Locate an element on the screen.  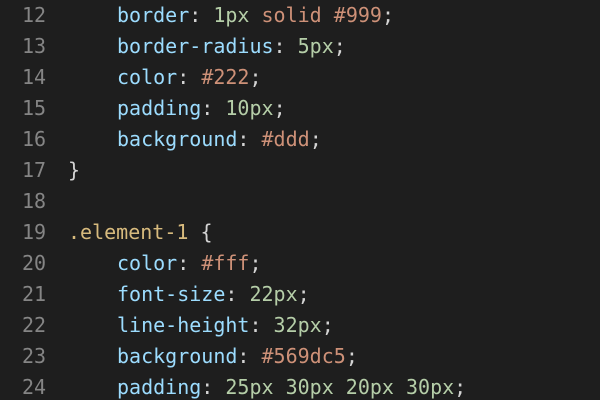
line-number: 19 is located at coordinates (34, 232).